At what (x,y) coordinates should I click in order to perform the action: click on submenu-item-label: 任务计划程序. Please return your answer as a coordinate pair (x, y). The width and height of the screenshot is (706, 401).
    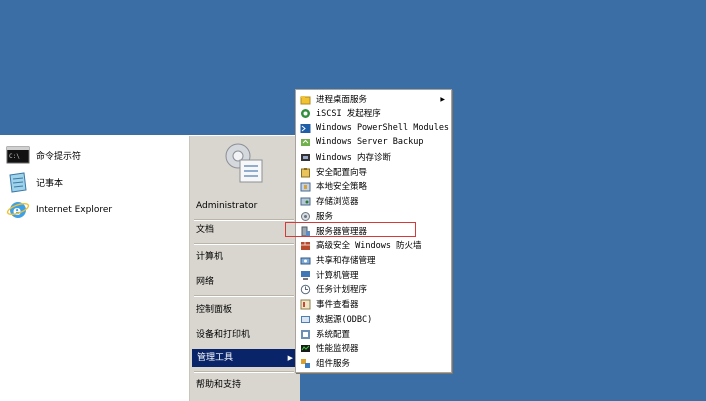
    Looking at the image, I should click on (342, 290).